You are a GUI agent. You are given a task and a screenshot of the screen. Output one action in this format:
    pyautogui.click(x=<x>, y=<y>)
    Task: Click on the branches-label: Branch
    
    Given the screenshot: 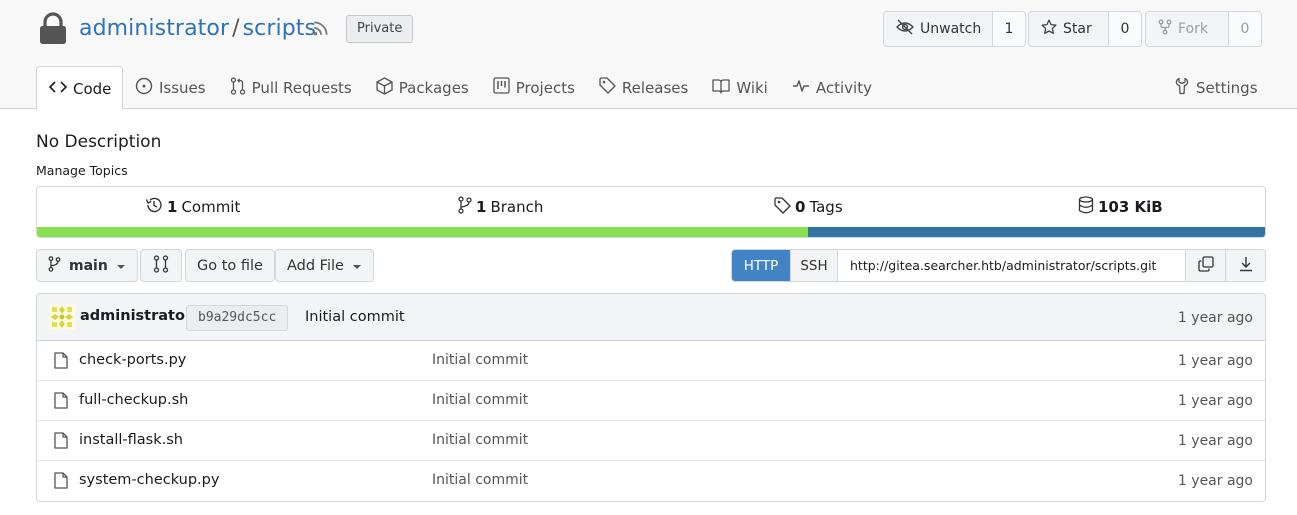 What is the action you would take?
    pyautogui.click(x=517, y=207)
    